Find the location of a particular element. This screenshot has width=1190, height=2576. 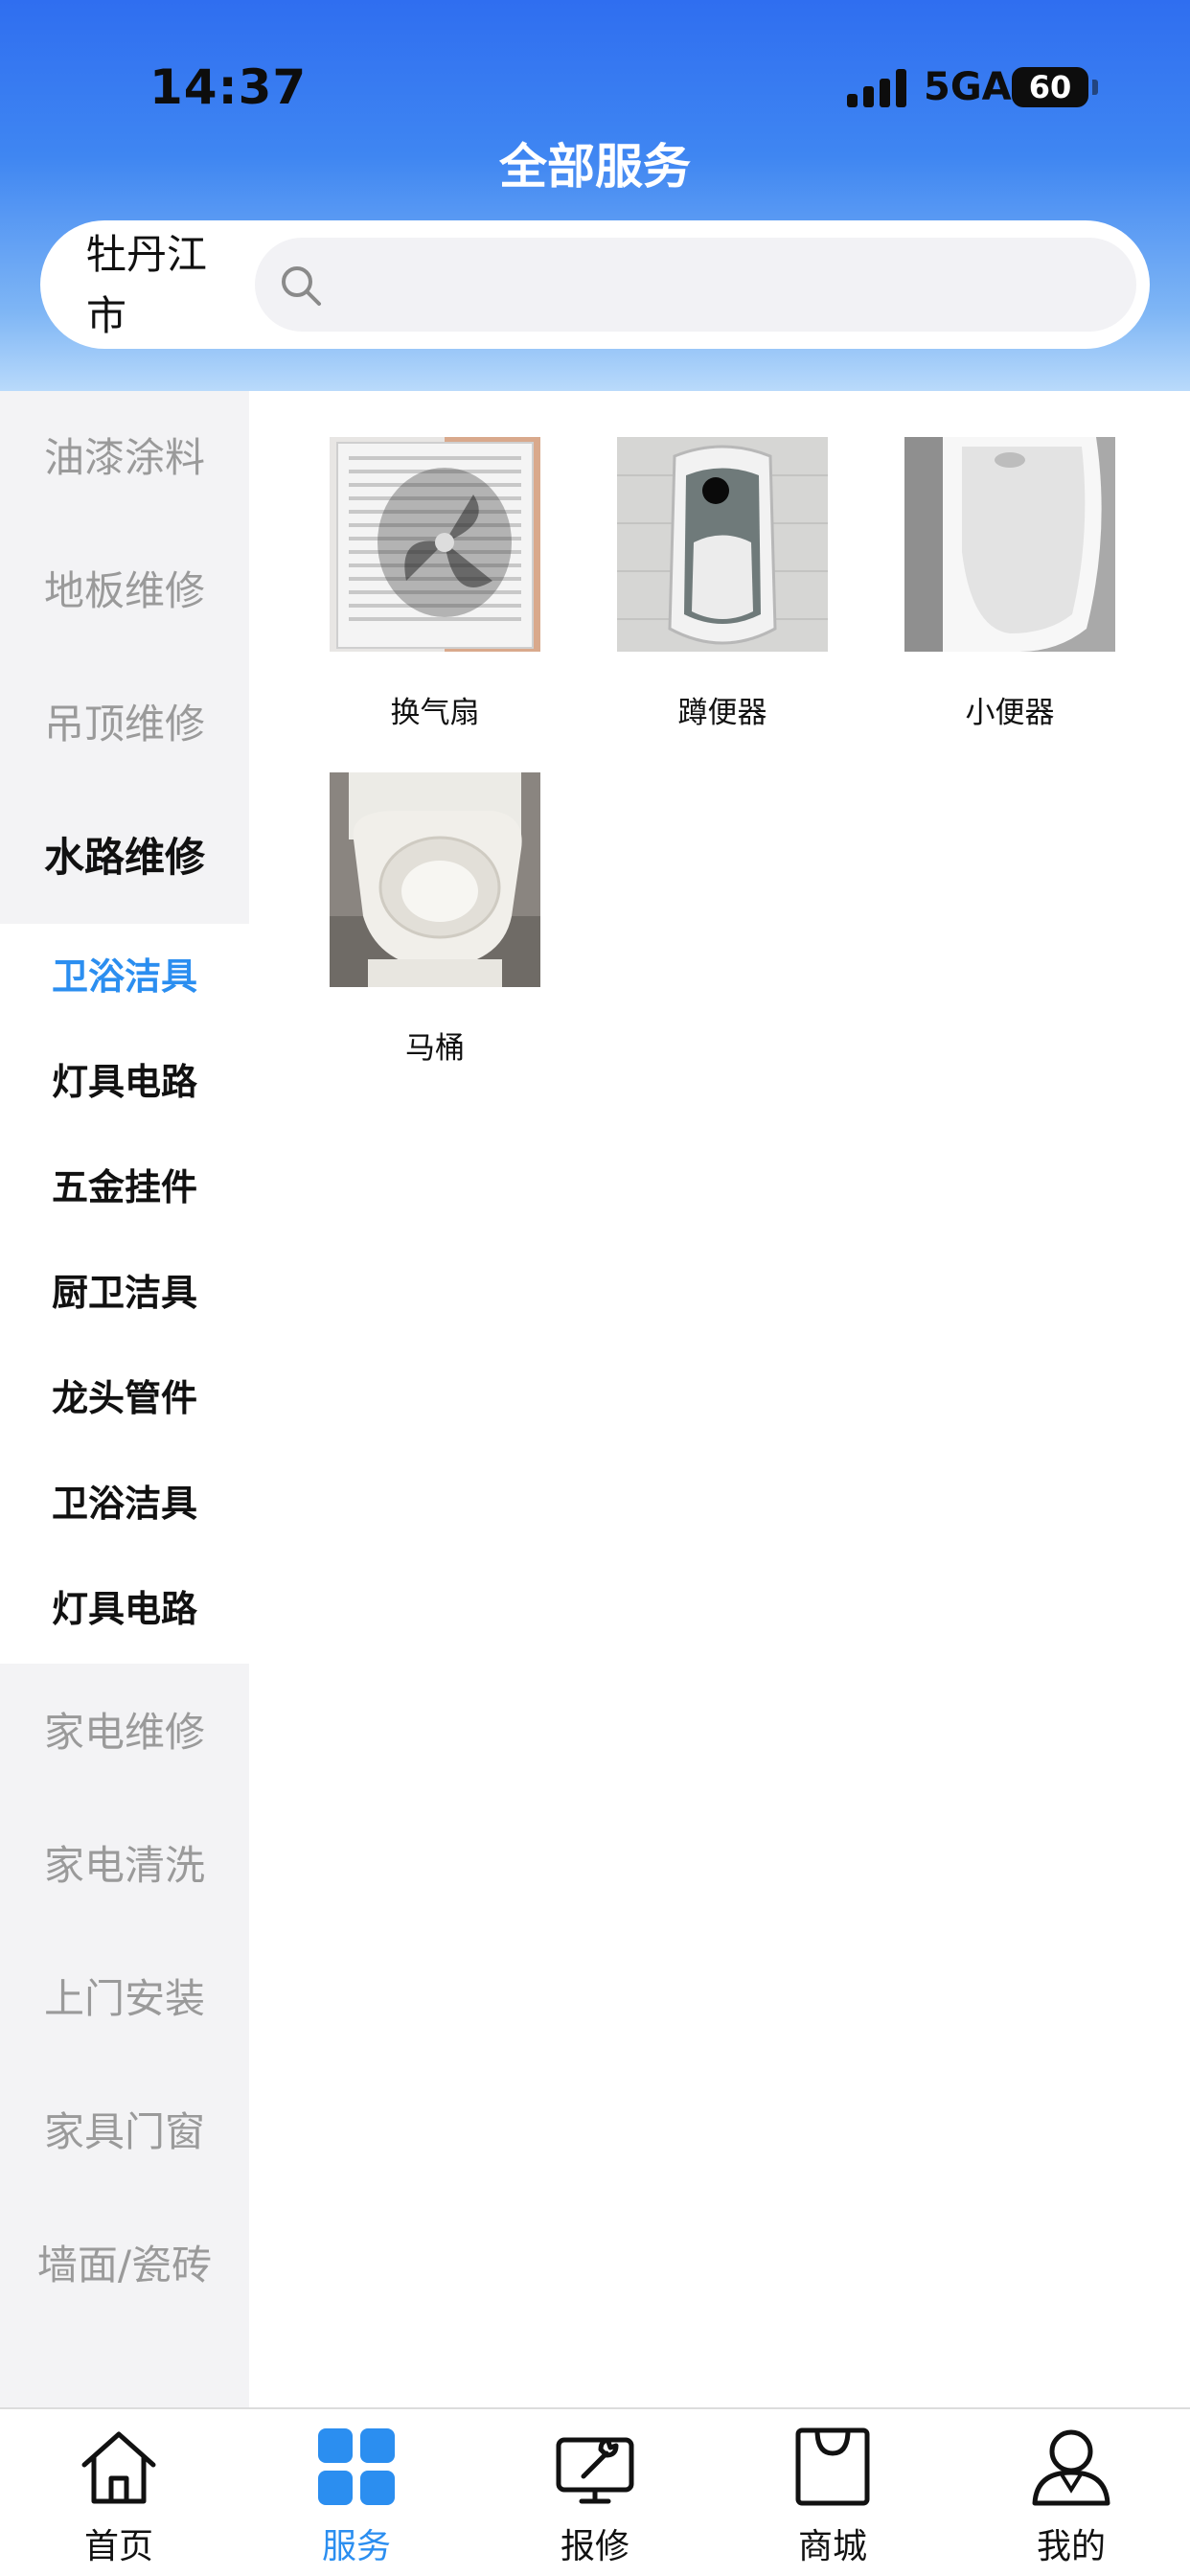

tab-service: 服务 is located at coordinates (357, 2492).